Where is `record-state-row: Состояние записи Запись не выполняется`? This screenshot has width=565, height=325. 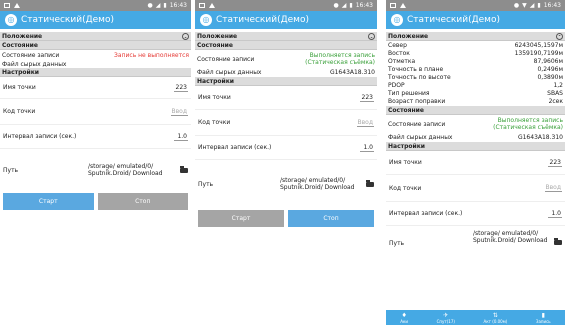 record-state-row: Состояние записи Запись не выполняется is located at coordinates (95, 55).